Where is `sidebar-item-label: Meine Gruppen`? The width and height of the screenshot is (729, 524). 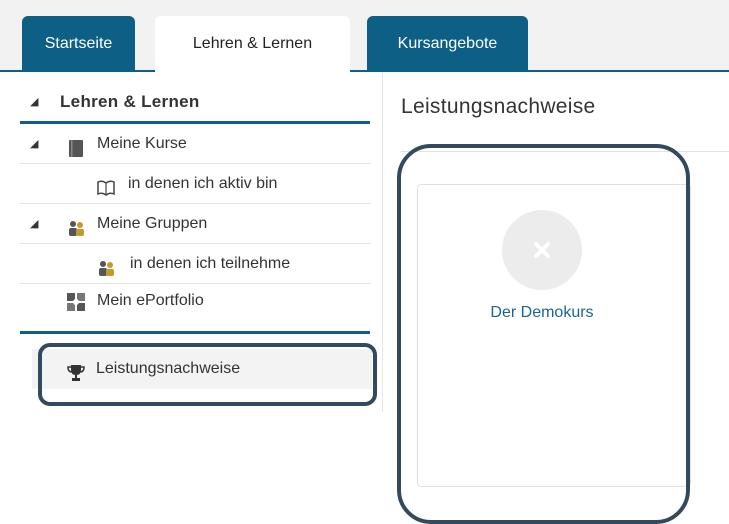 sidebar-item-label: Meine Gruppen is located at coordinates (152, 223).